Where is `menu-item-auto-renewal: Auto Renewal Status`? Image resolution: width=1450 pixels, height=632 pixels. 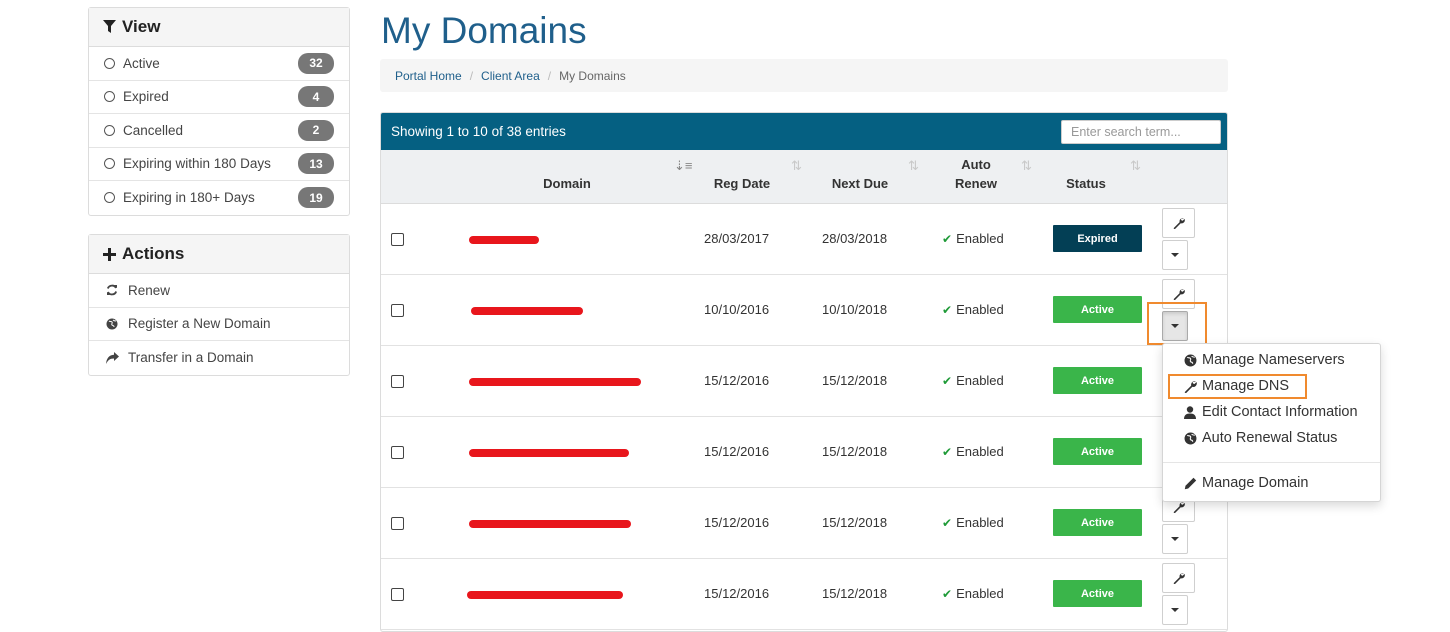 menu-item-auto-renewal: Auto Renewal Status is located at coordinates (1260, 438).